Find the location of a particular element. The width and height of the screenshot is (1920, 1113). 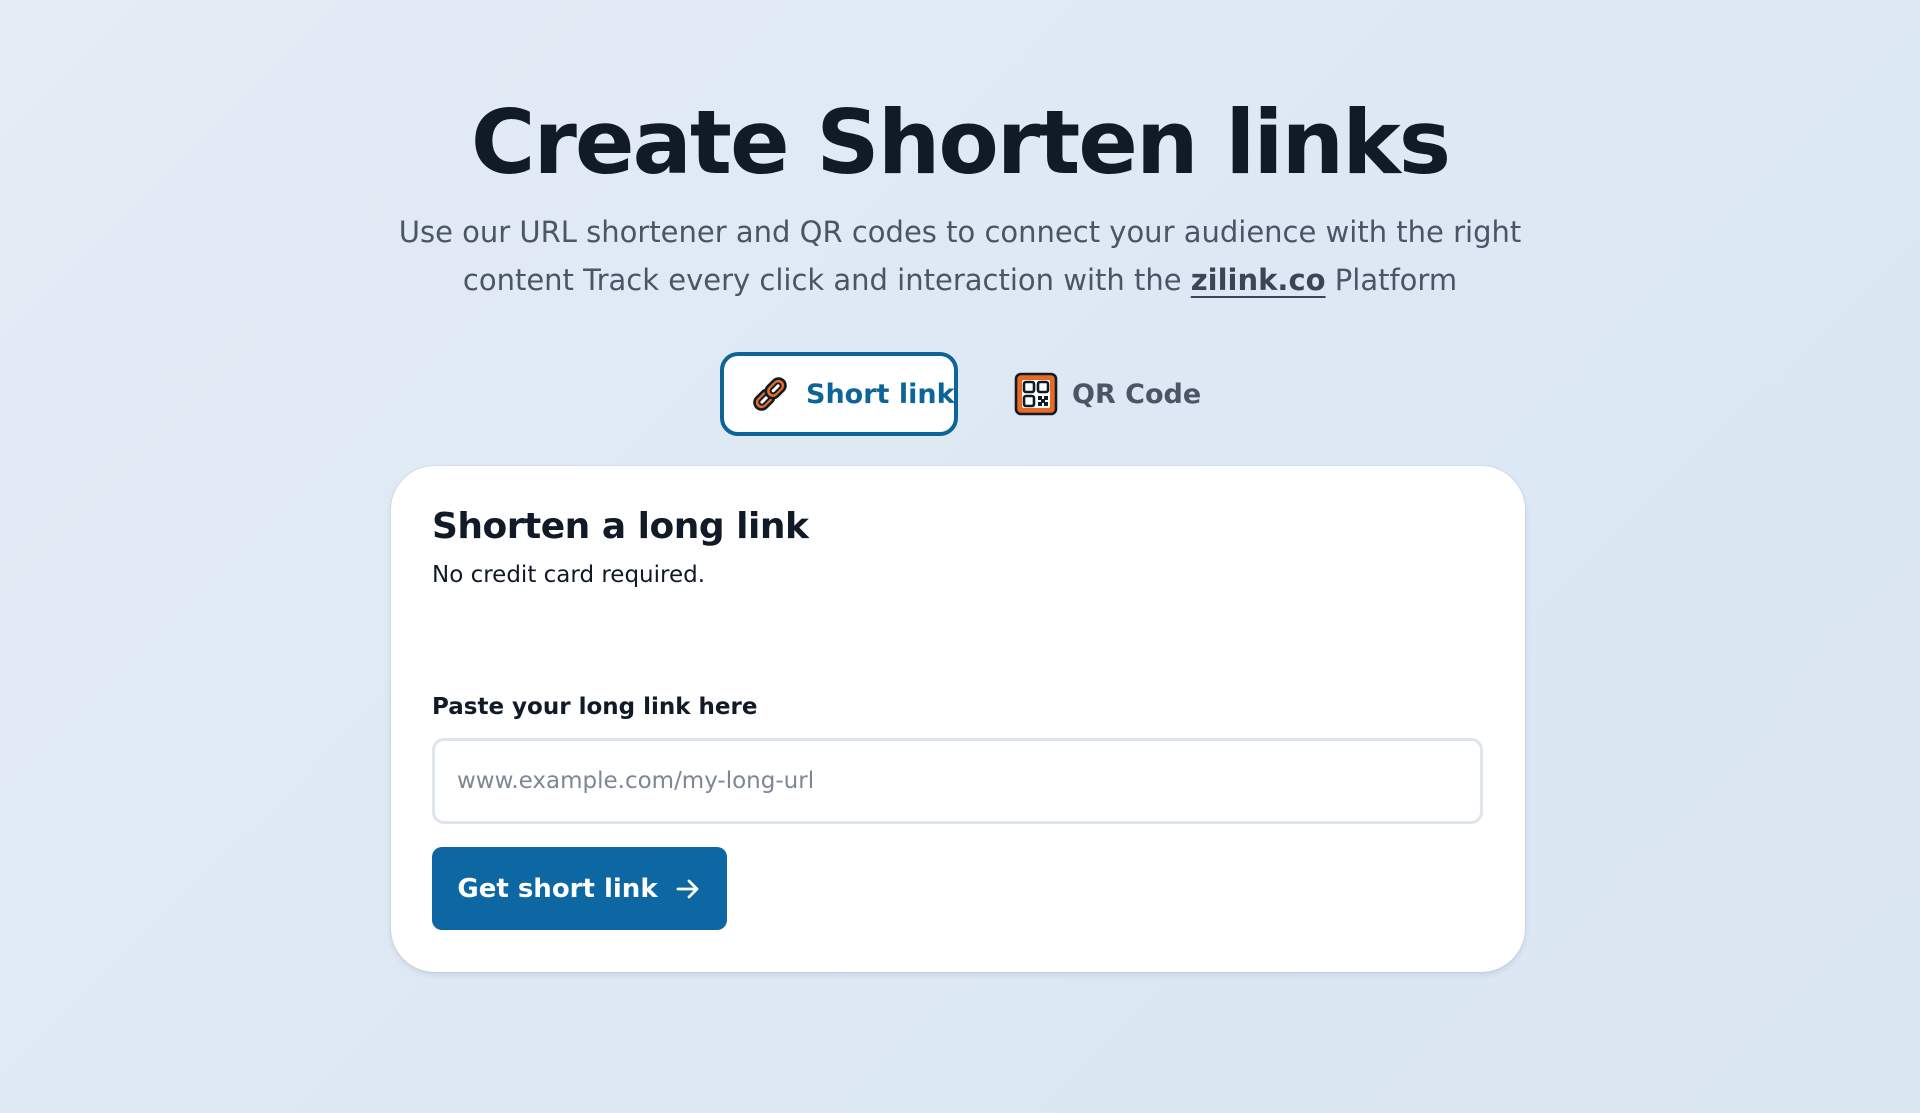

brand-link: zilink.co is located at coordinates (1258, 280).